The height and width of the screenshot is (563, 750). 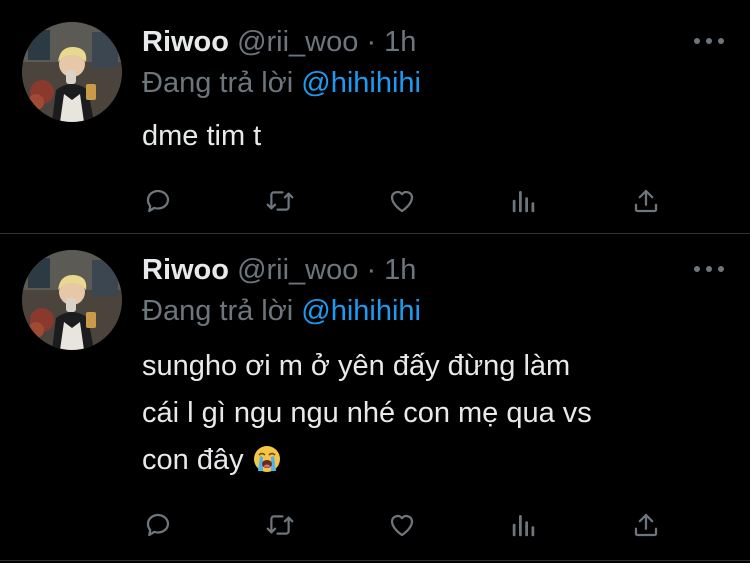 I want to click on tweet-text-line: con đây, so click(x=193, y=460).